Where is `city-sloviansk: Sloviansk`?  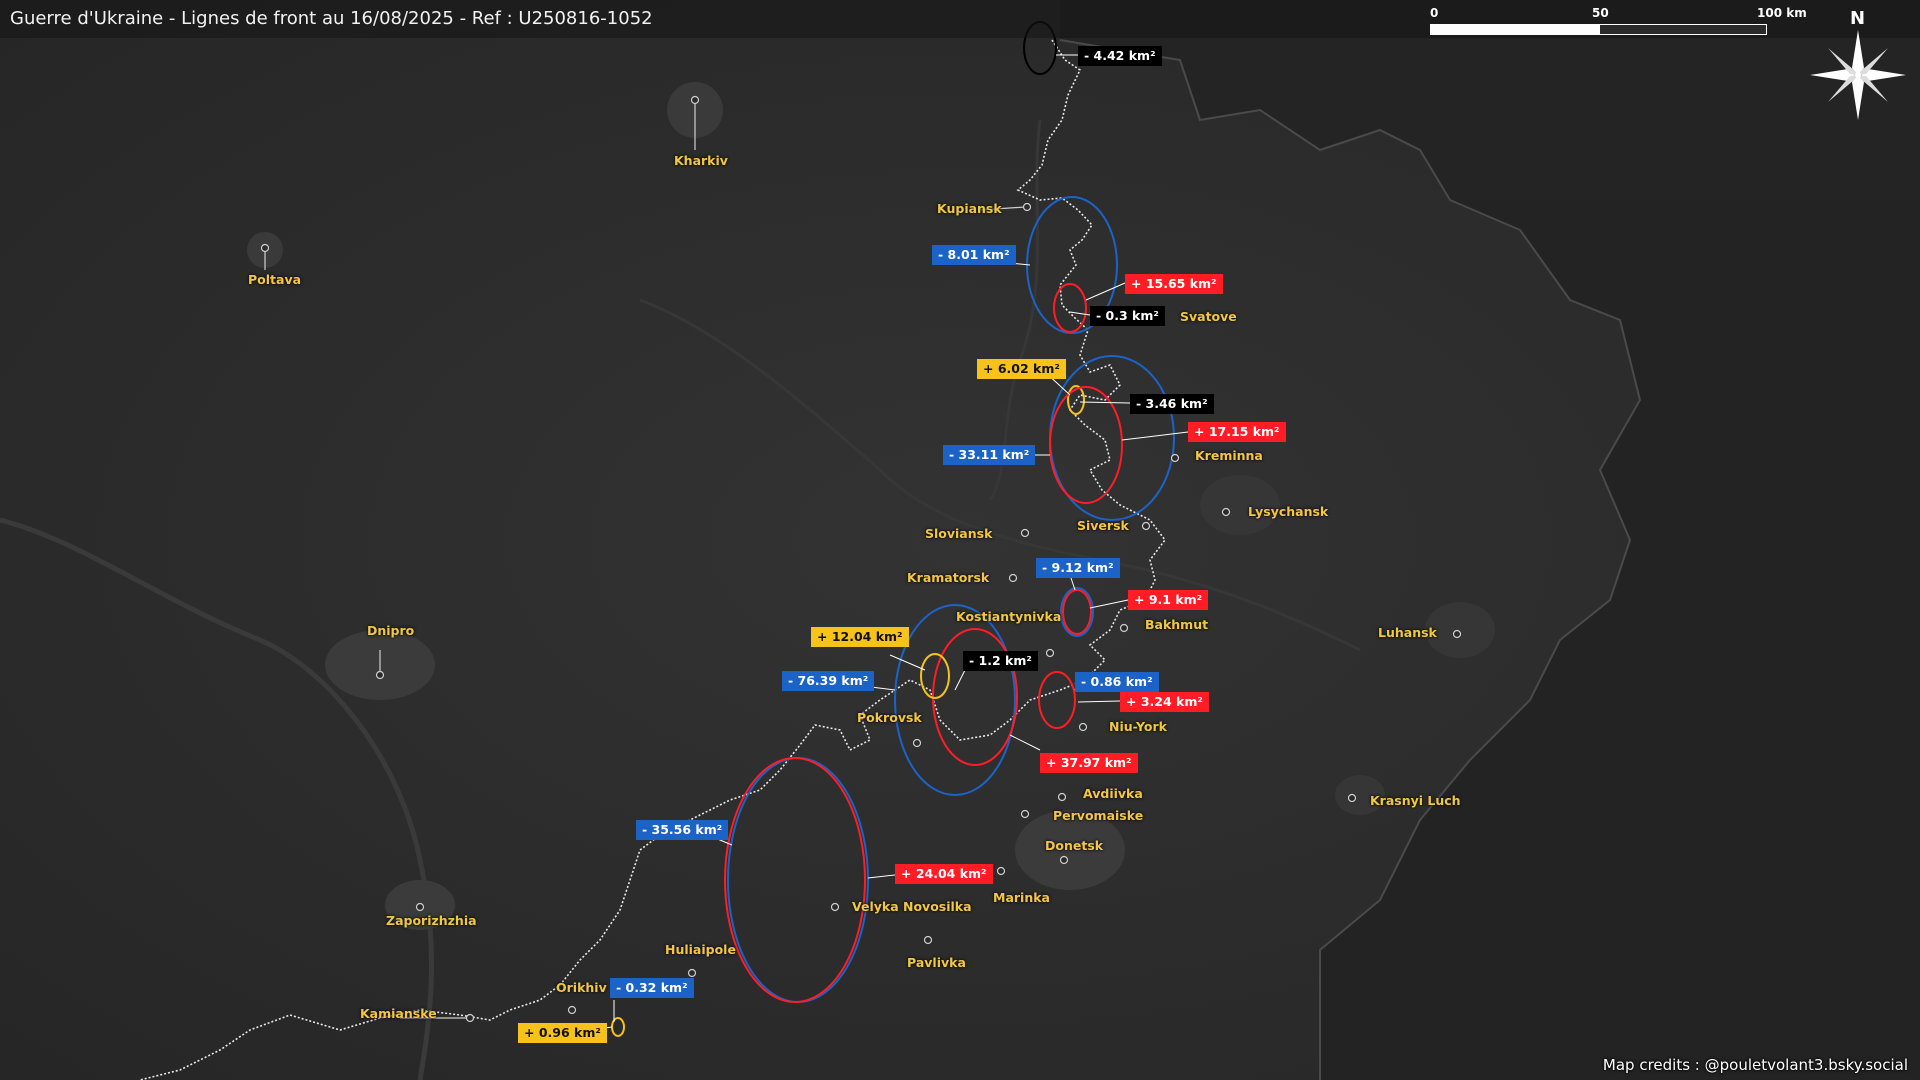 city-sloviansk: Sloviansk is located at coordinates (959, 533).